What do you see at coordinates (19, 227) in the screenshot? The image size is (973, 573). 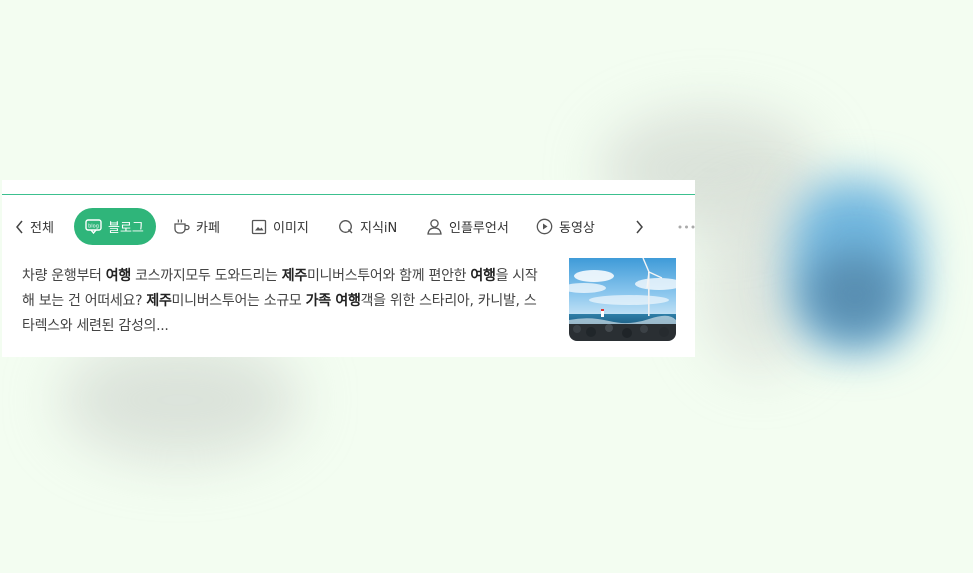 I see `chevron-left-icon` at bounding box center [19, 227].